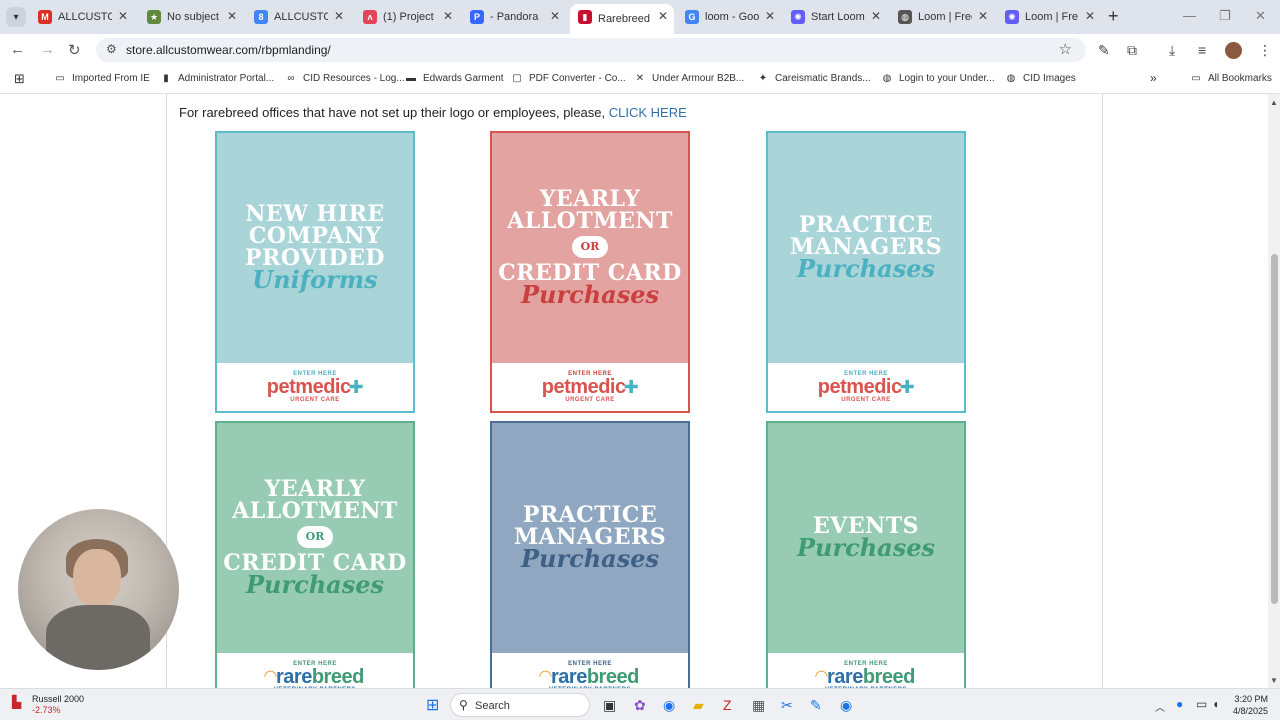 This screenshot has height=720, width=1280. Describe the element at coordinates (1260, 16) in the screenshot. I see `close-window-button: ✕` at that location.